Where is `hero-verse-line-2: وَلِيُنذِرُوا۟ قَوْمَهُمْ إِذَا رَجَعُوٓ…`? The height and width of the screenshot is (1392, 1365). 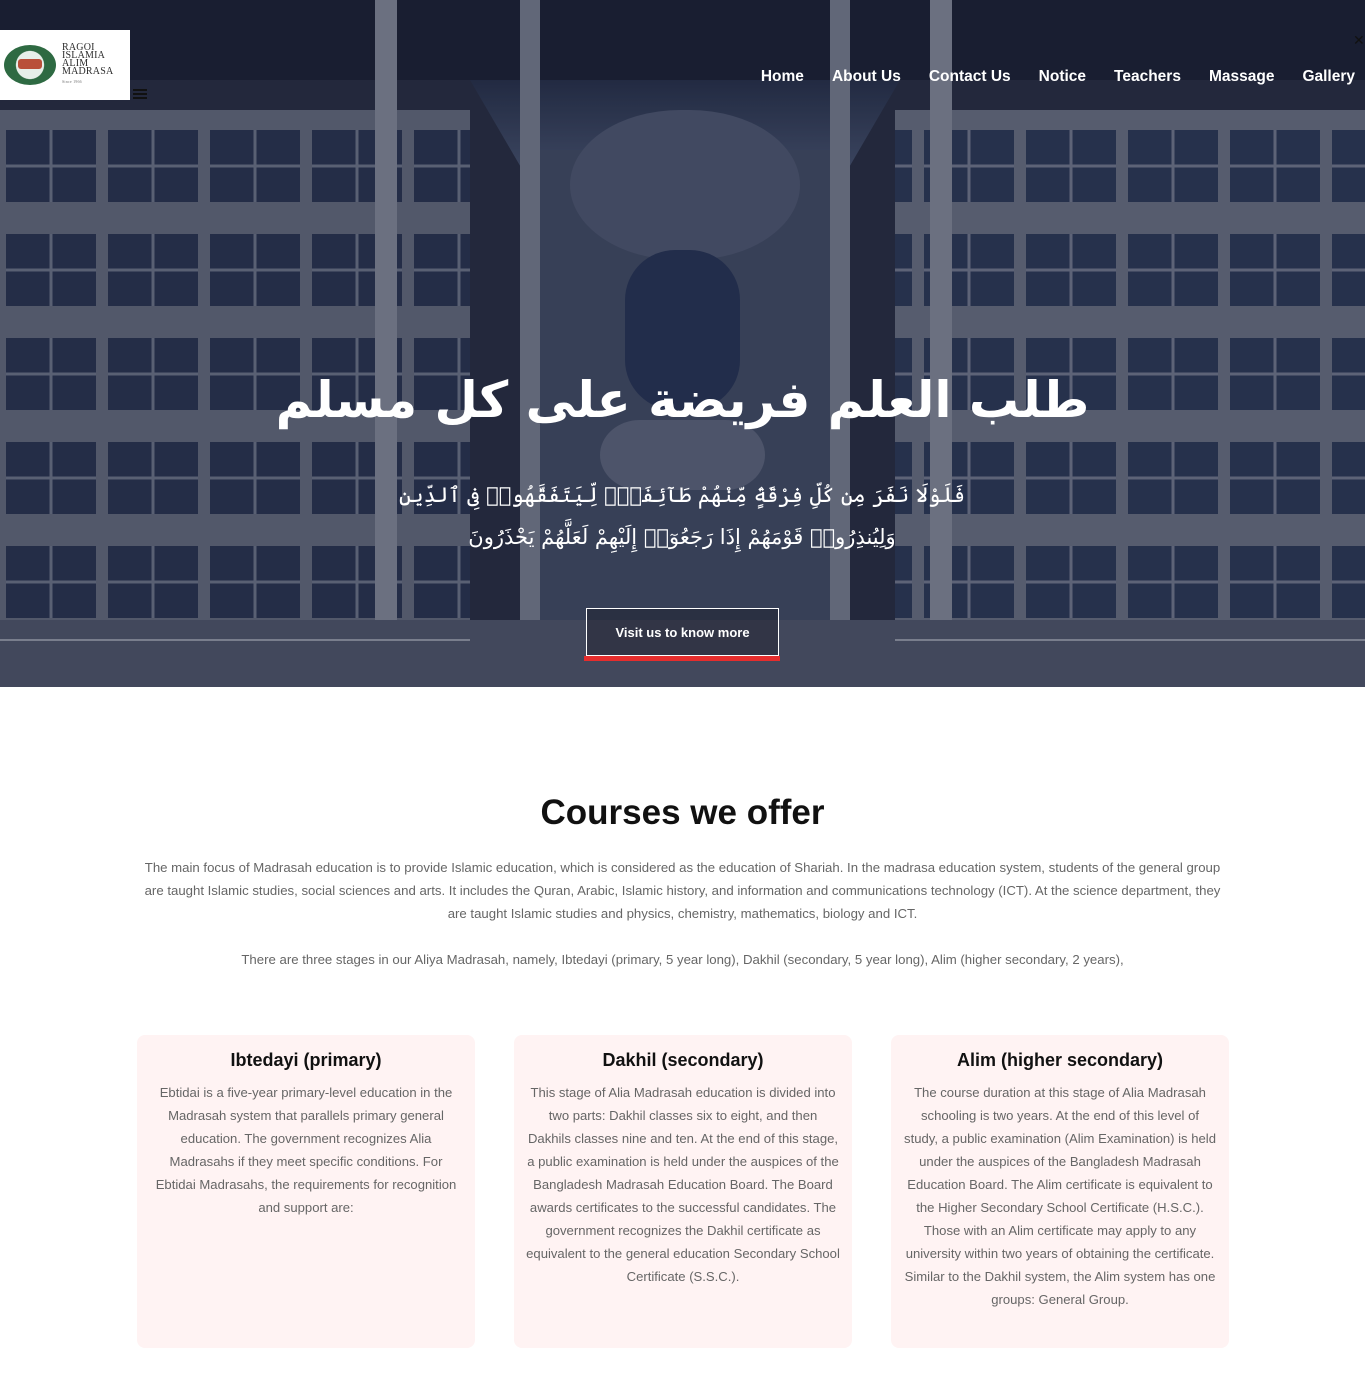
hero-verse-line-2: وَلِيُنذِرُوا۟ قَوْمَهُمْ إِذَا رَجَعُوٓ… is located at coordinates (682, 537).